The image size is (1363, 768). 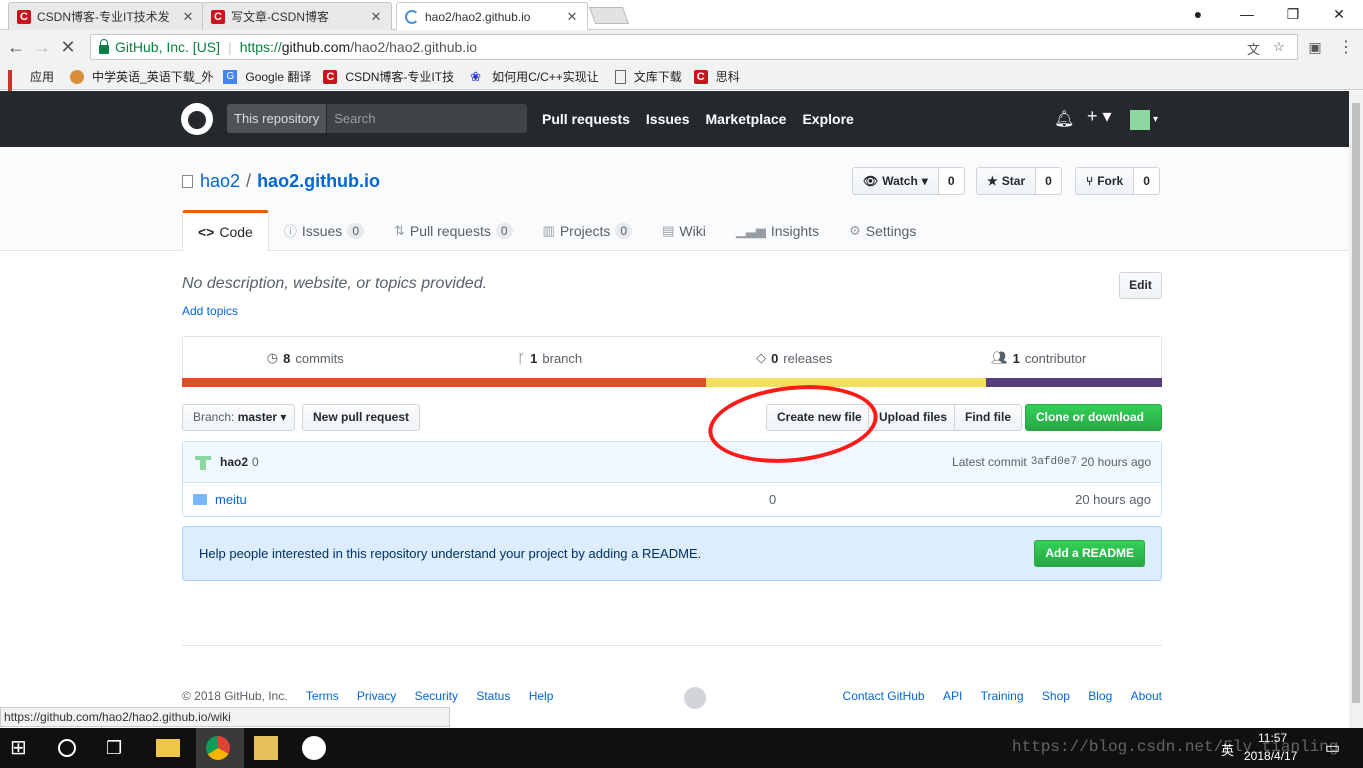 I want to click on translate-icon: 文, so click(x=1253, y=48).